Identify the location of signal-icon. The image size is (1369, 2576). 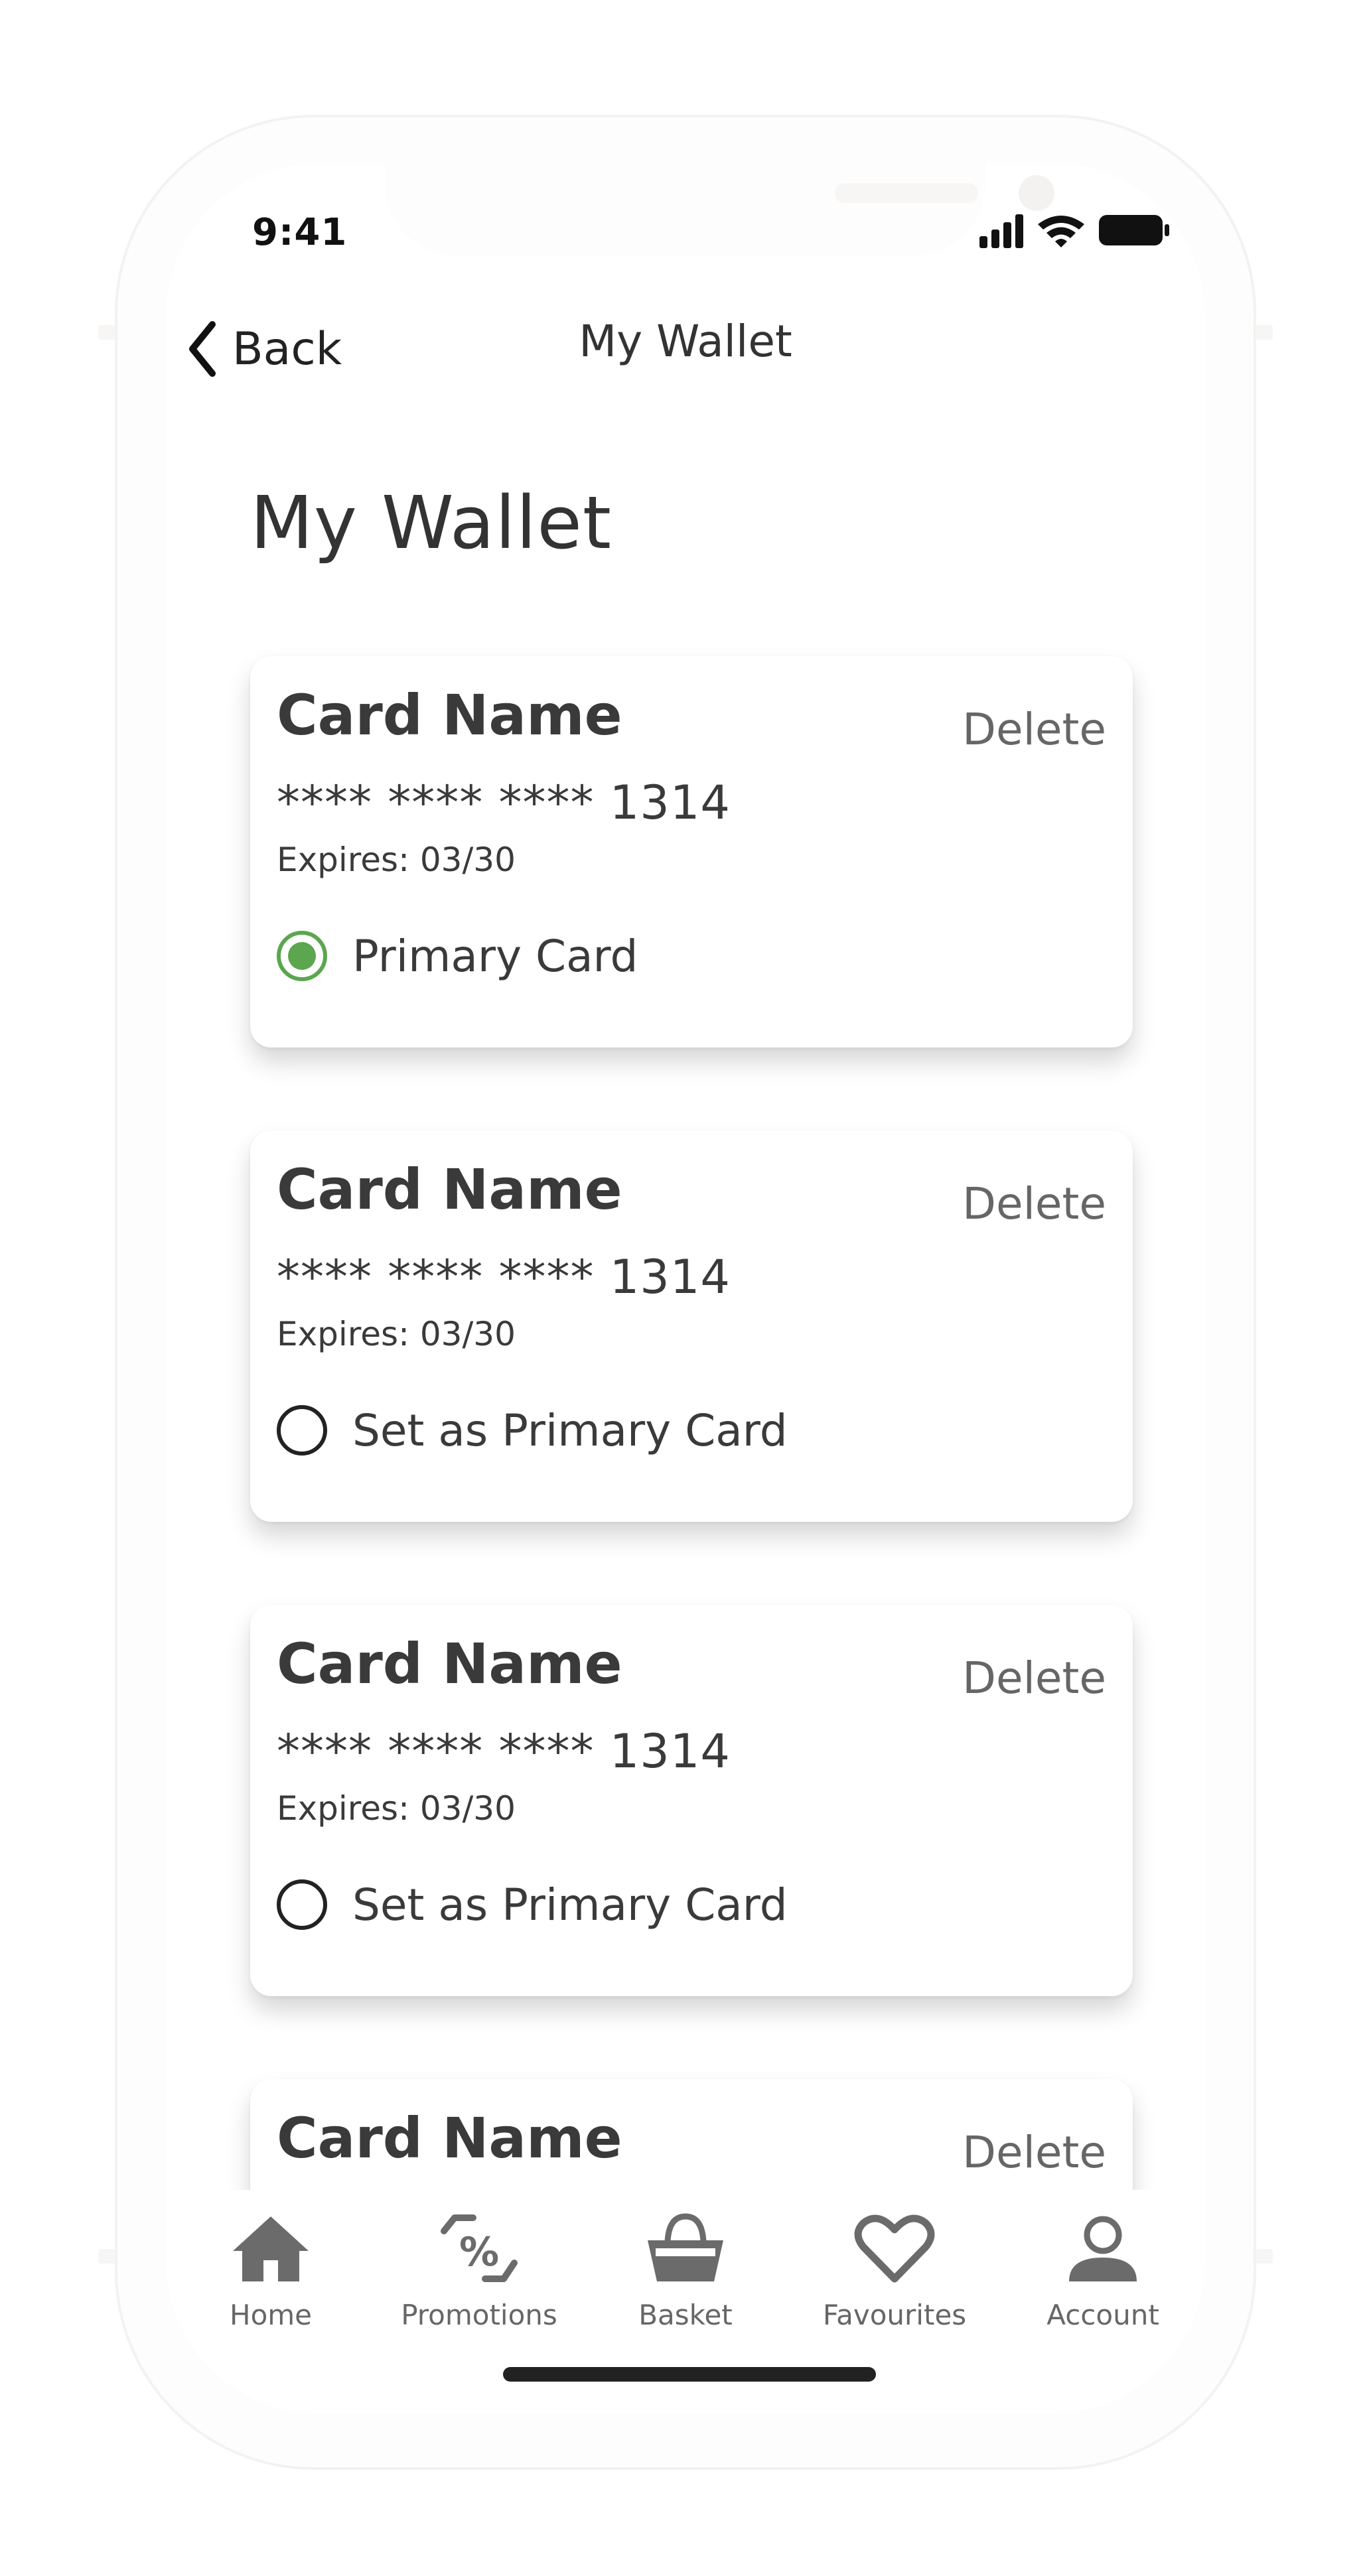
(1001, 231).